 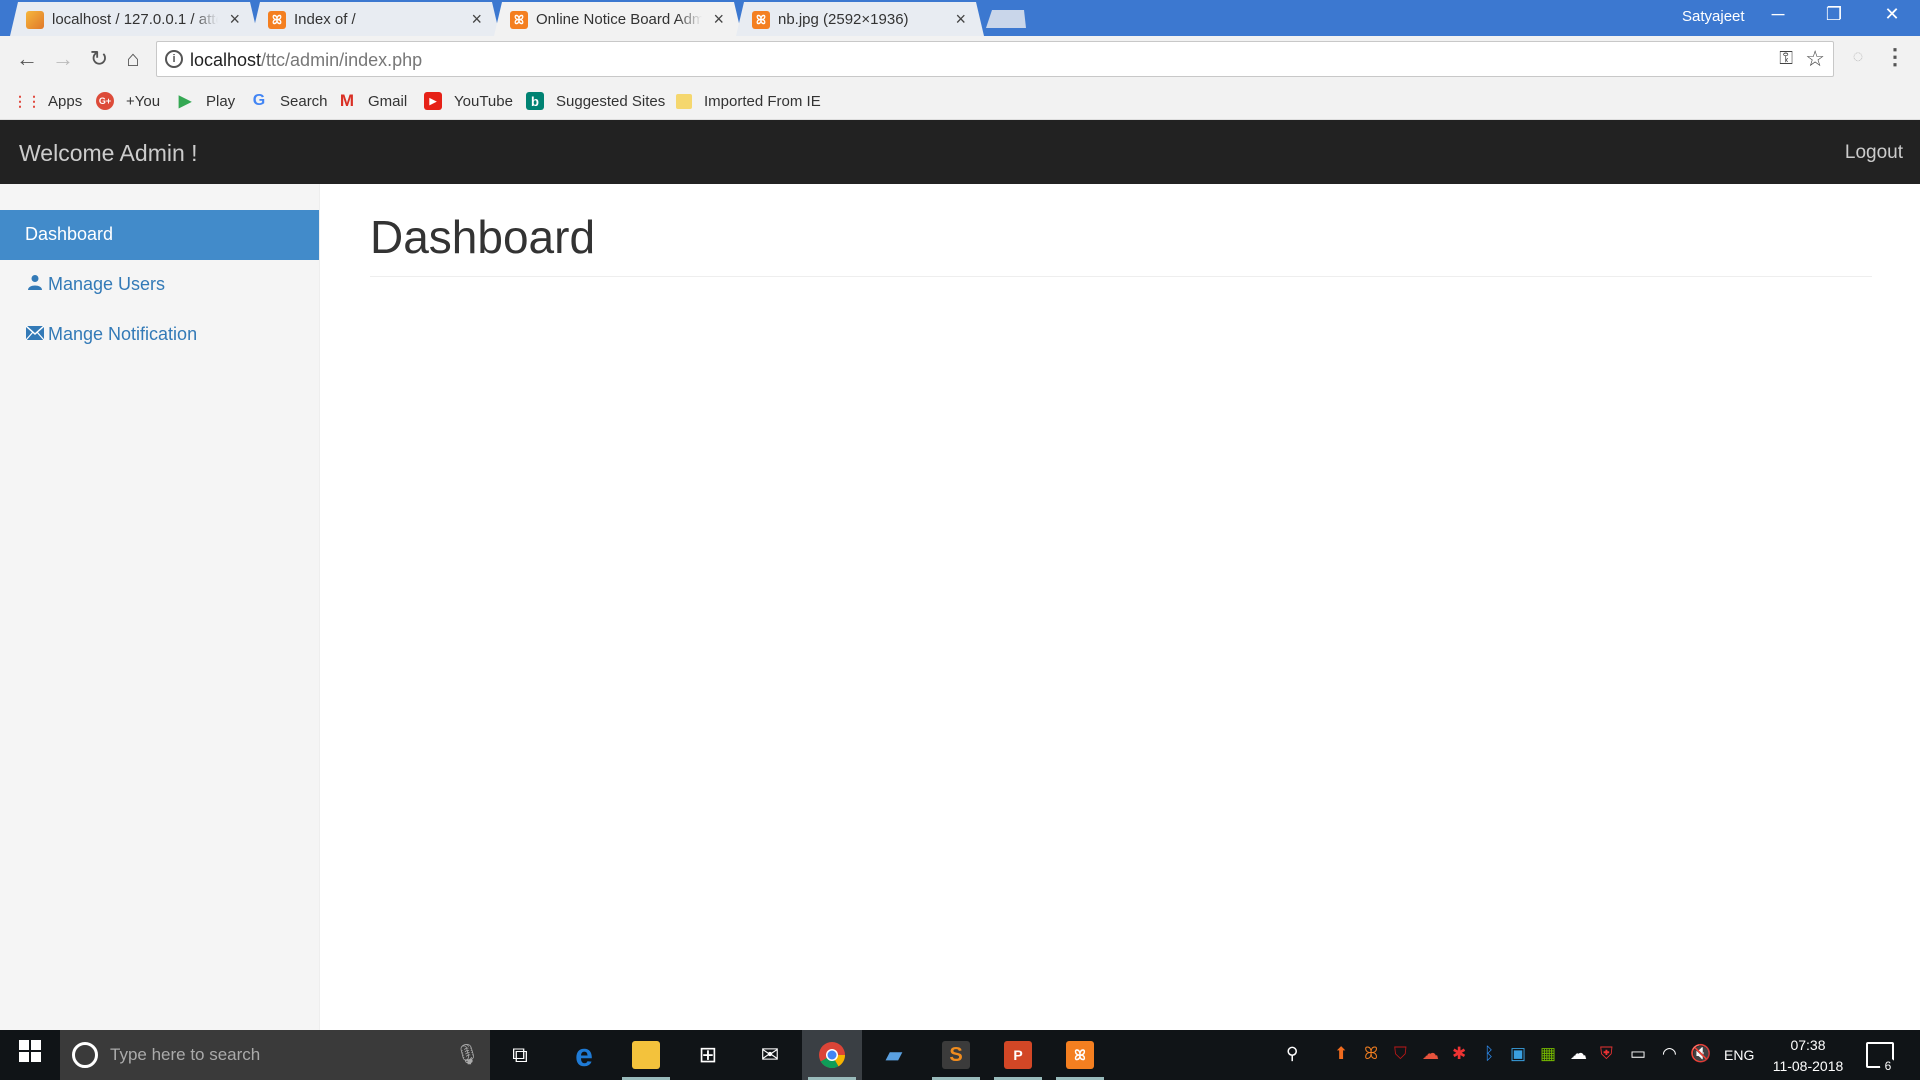 I want to click on upload-icon: ⬆, so click(x=1341, y=1054).